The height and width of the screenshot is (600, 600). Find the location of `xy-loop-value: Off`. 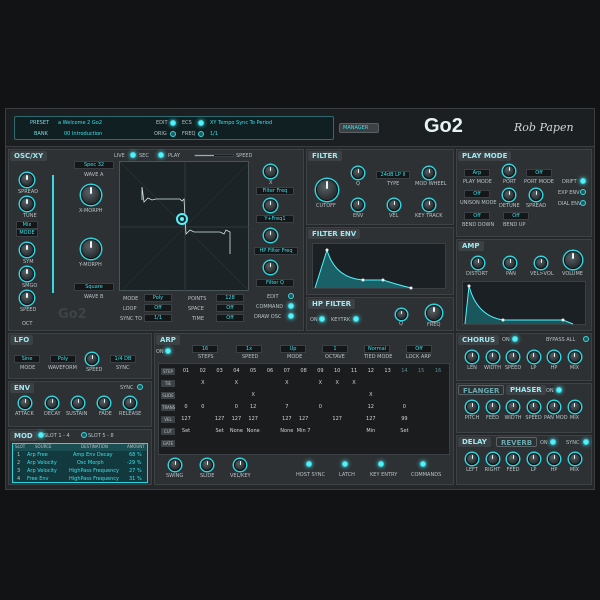

xy-loop-value: Off is located at coordinates (158, 308).